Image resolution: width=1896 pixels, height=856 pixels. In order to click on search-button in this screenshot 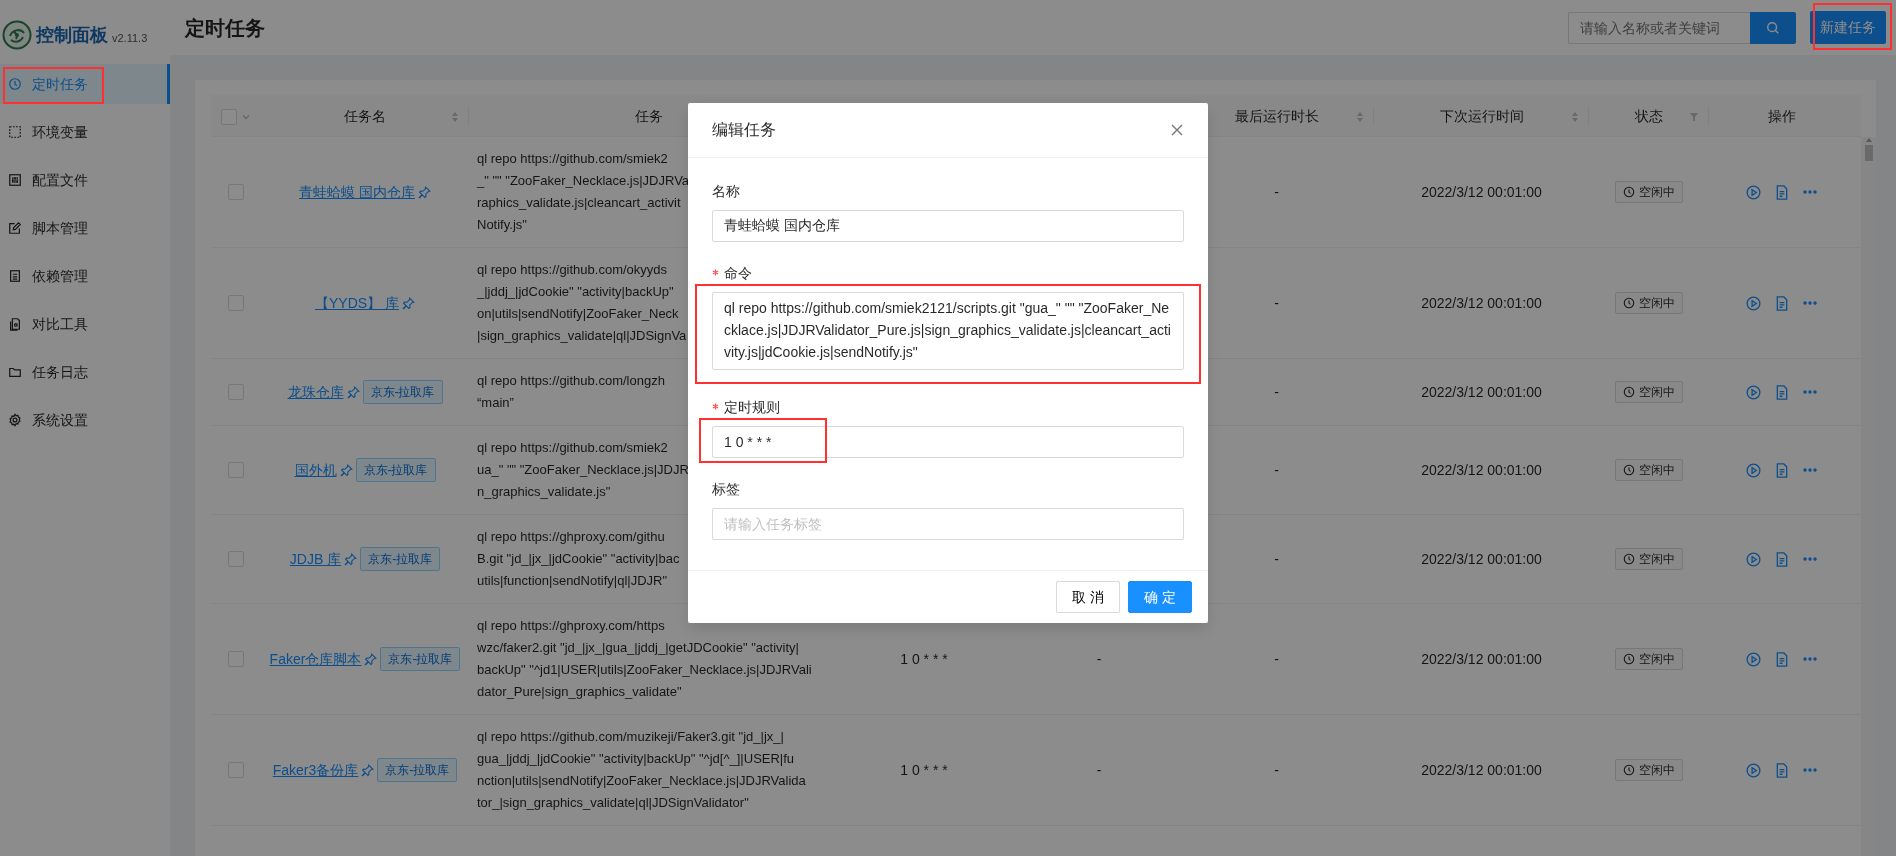, I will do `click(1773, 27)`.